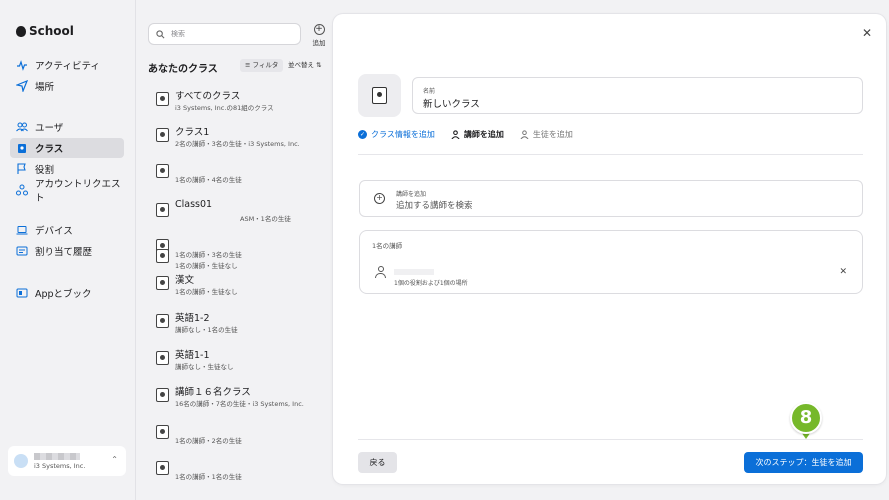  I want to click on tab-add-students: 生徒を追加, so click(546, 134).